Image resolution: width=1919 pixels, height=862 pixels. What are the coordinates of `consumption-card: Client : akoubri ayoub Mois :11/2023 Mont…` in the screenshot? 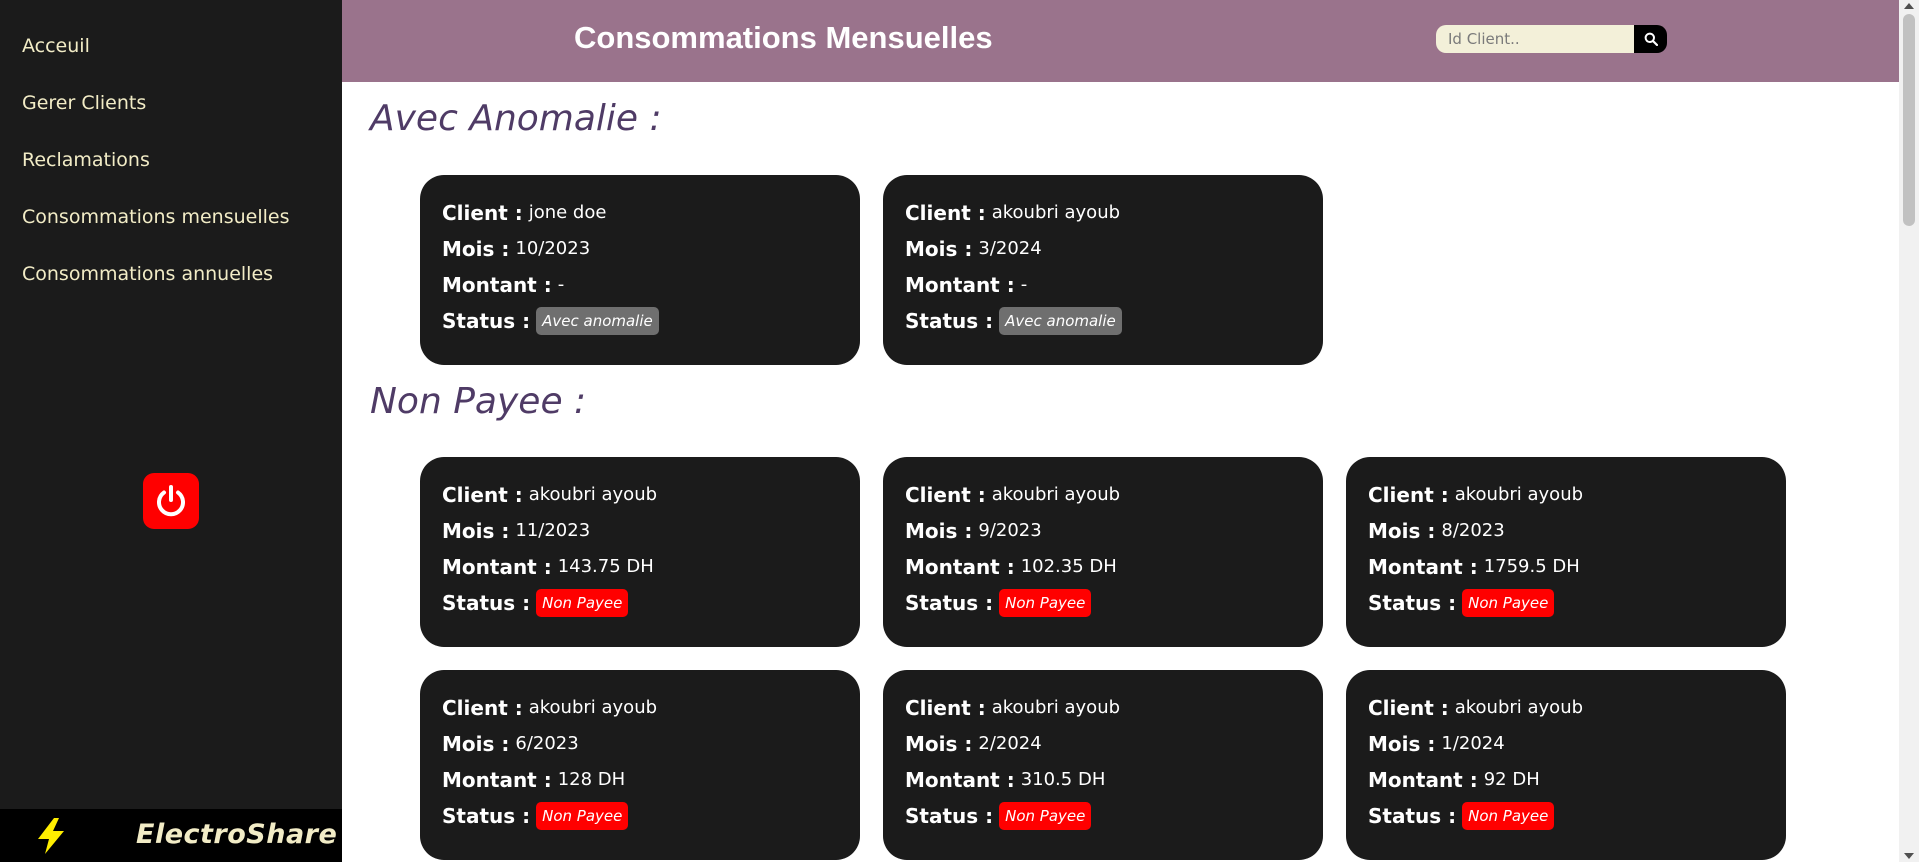 It's located at (640, 552).